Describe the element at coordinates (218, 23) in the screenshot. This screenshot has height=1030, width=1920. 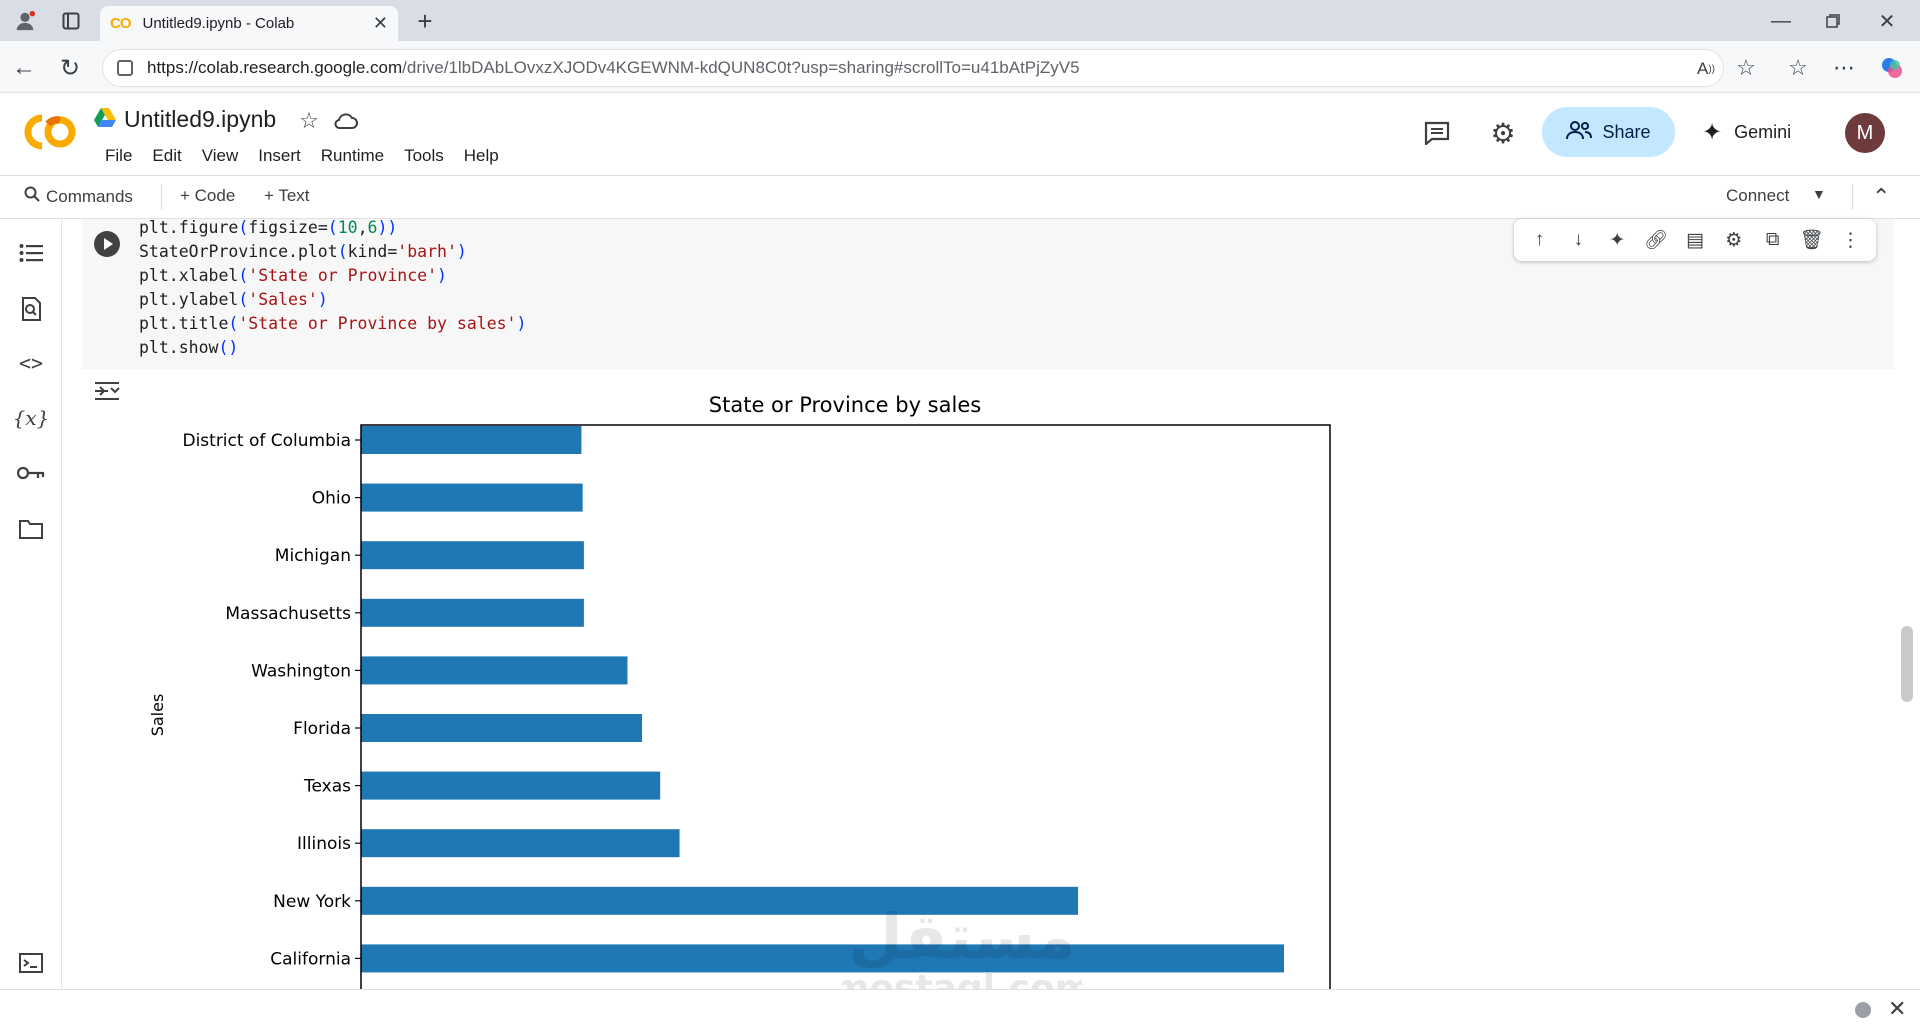
I see `tab-title: Untitled9.ipynb - Colab` at that location.